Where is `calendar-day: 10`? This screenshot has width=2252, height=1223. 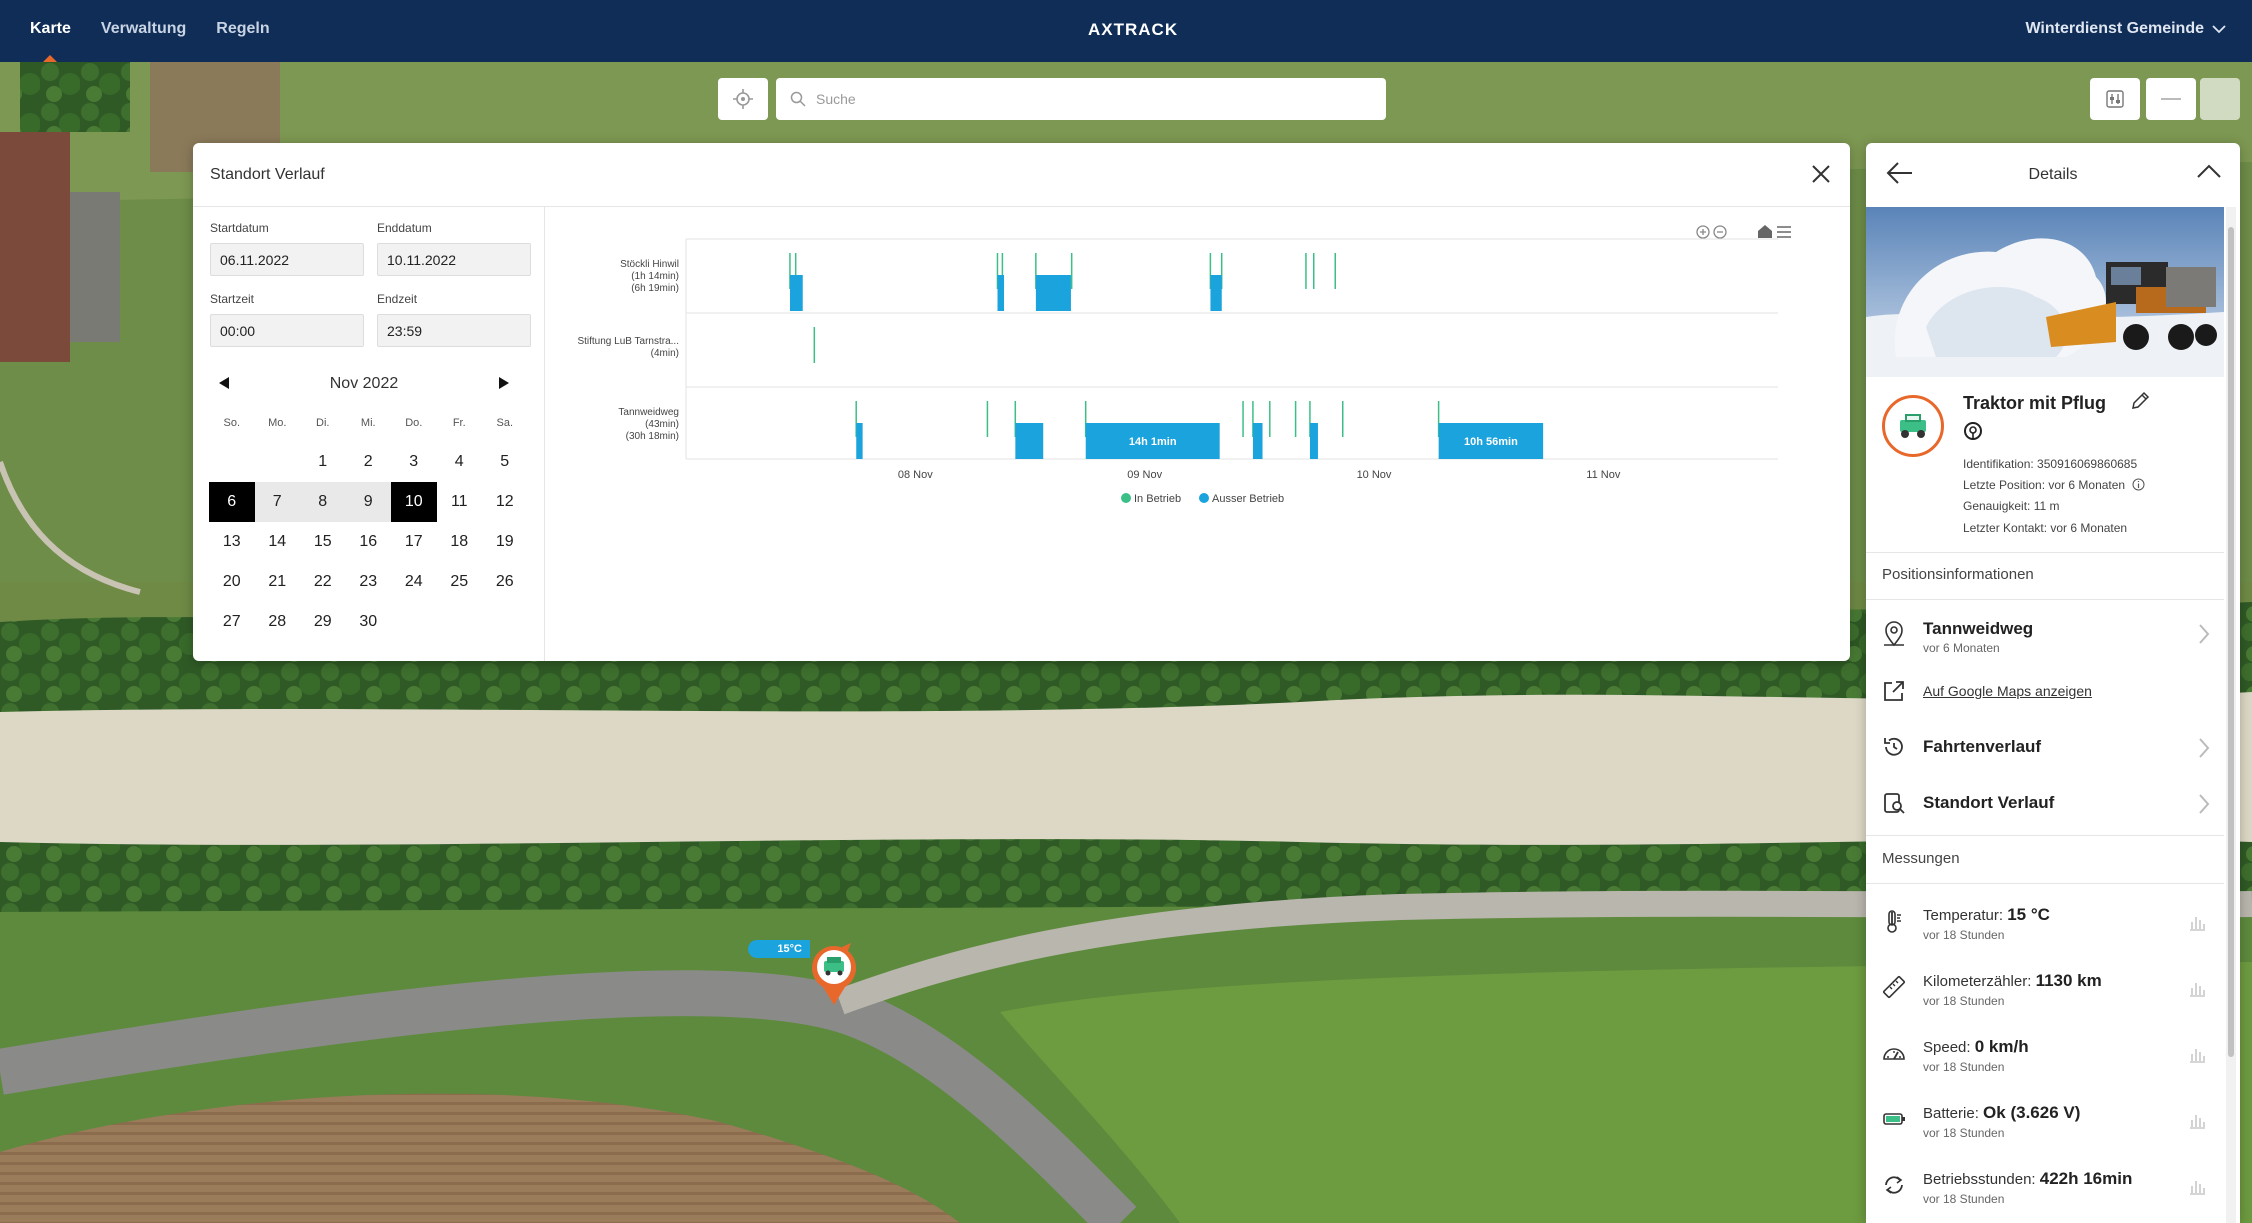 calendar-day: 10 is located at coordinates (414, 502).